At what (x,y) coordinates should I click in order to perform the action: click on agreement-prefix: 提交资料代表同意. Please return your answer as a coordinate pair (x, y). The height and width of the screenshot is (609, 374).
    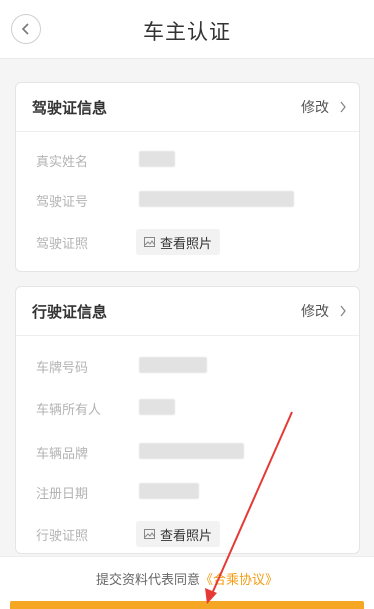
    Looking at the image, I should click on (147, 580).